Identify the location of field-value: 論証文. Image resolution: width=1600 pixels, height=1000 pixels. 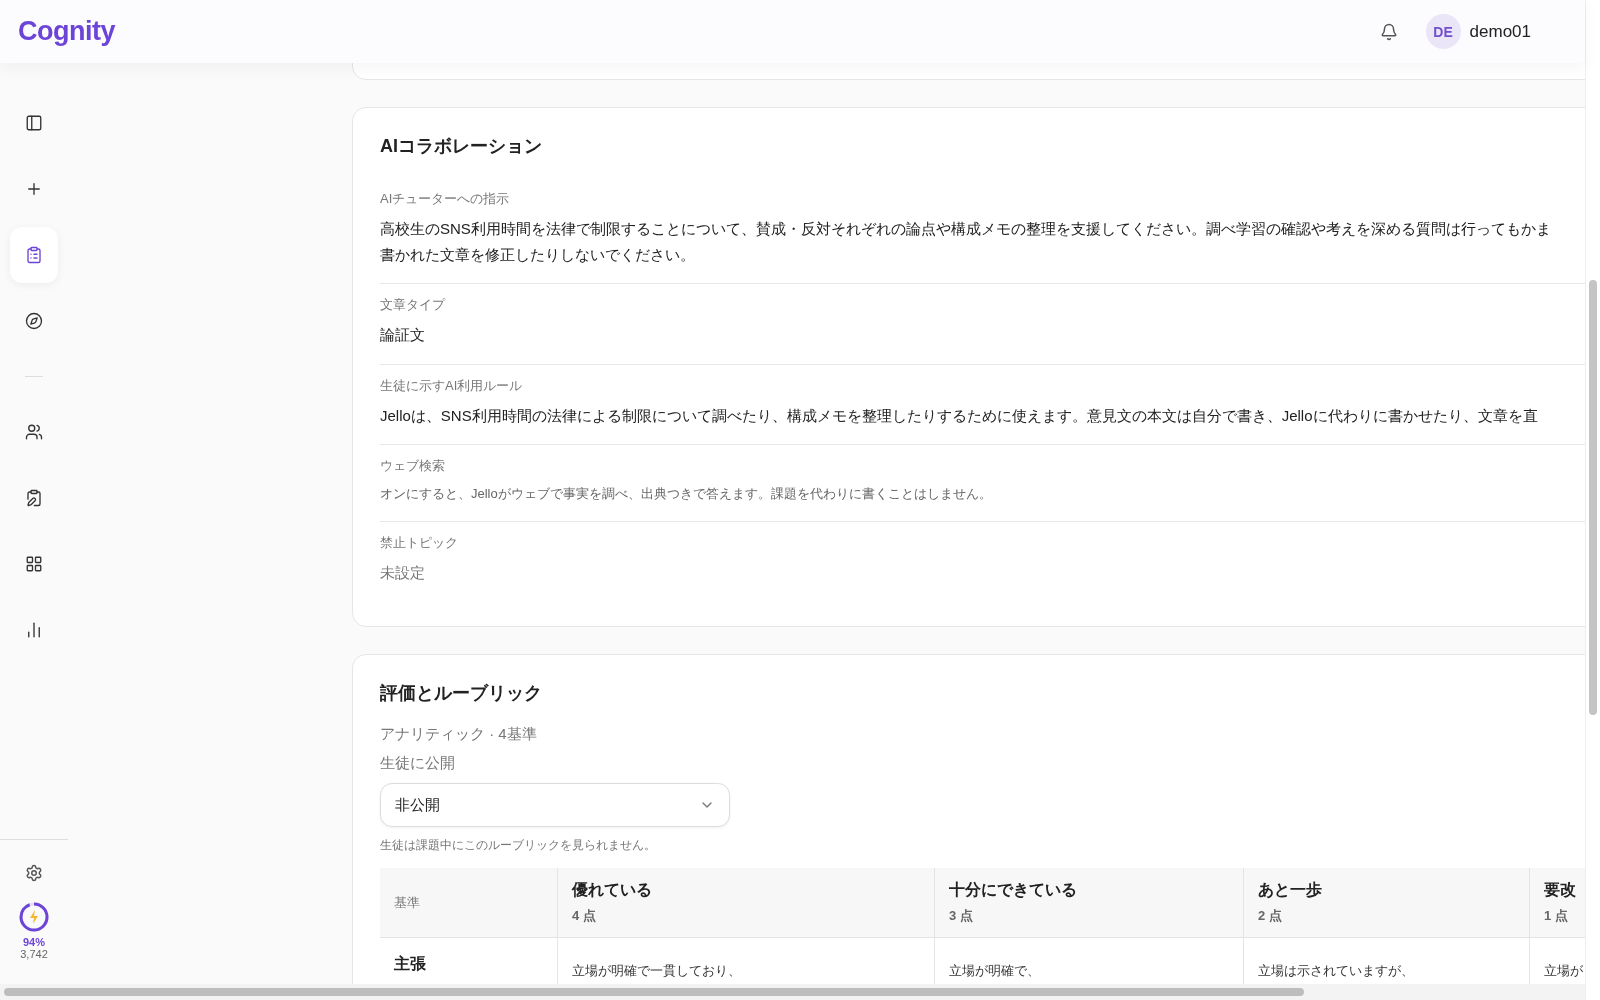
(403, 335).